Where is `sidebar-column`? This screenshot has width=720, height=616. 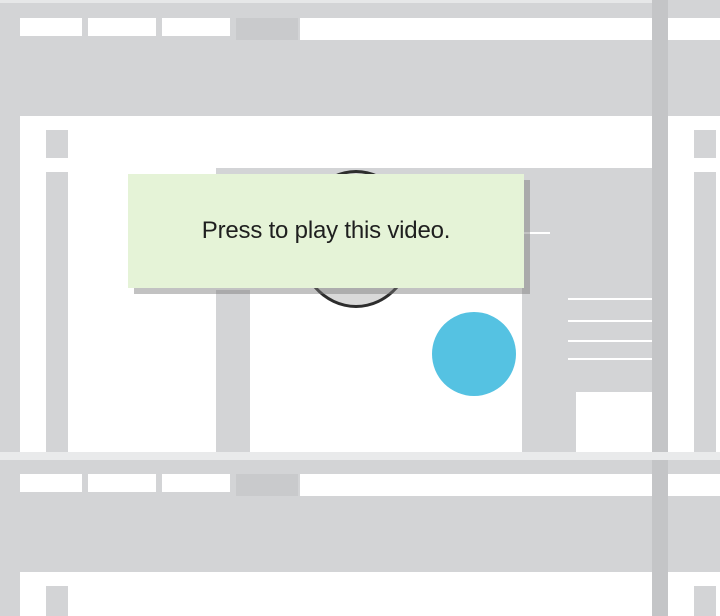
sidebar-column is located at coordinates (57, 313).